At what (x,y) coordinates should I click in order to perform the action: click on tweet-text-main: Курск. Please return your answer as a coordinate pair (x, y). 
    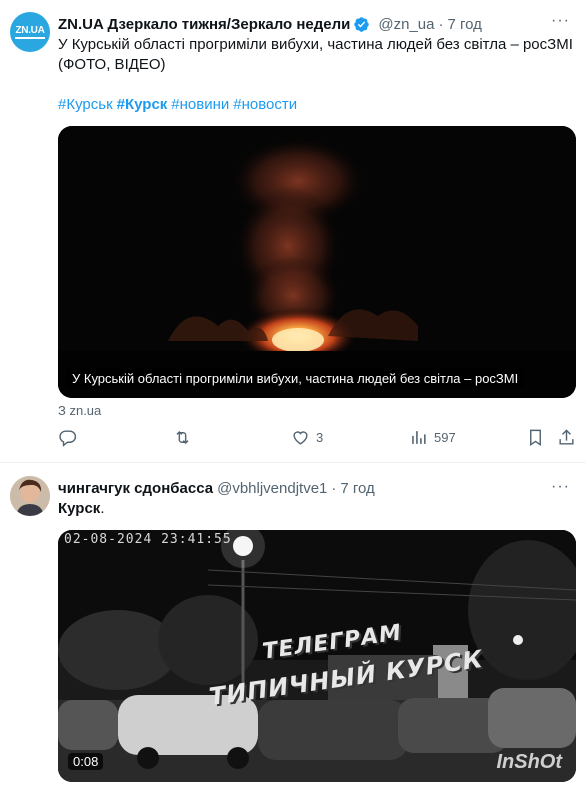
    Looking at the image, I should click on (79, 508).